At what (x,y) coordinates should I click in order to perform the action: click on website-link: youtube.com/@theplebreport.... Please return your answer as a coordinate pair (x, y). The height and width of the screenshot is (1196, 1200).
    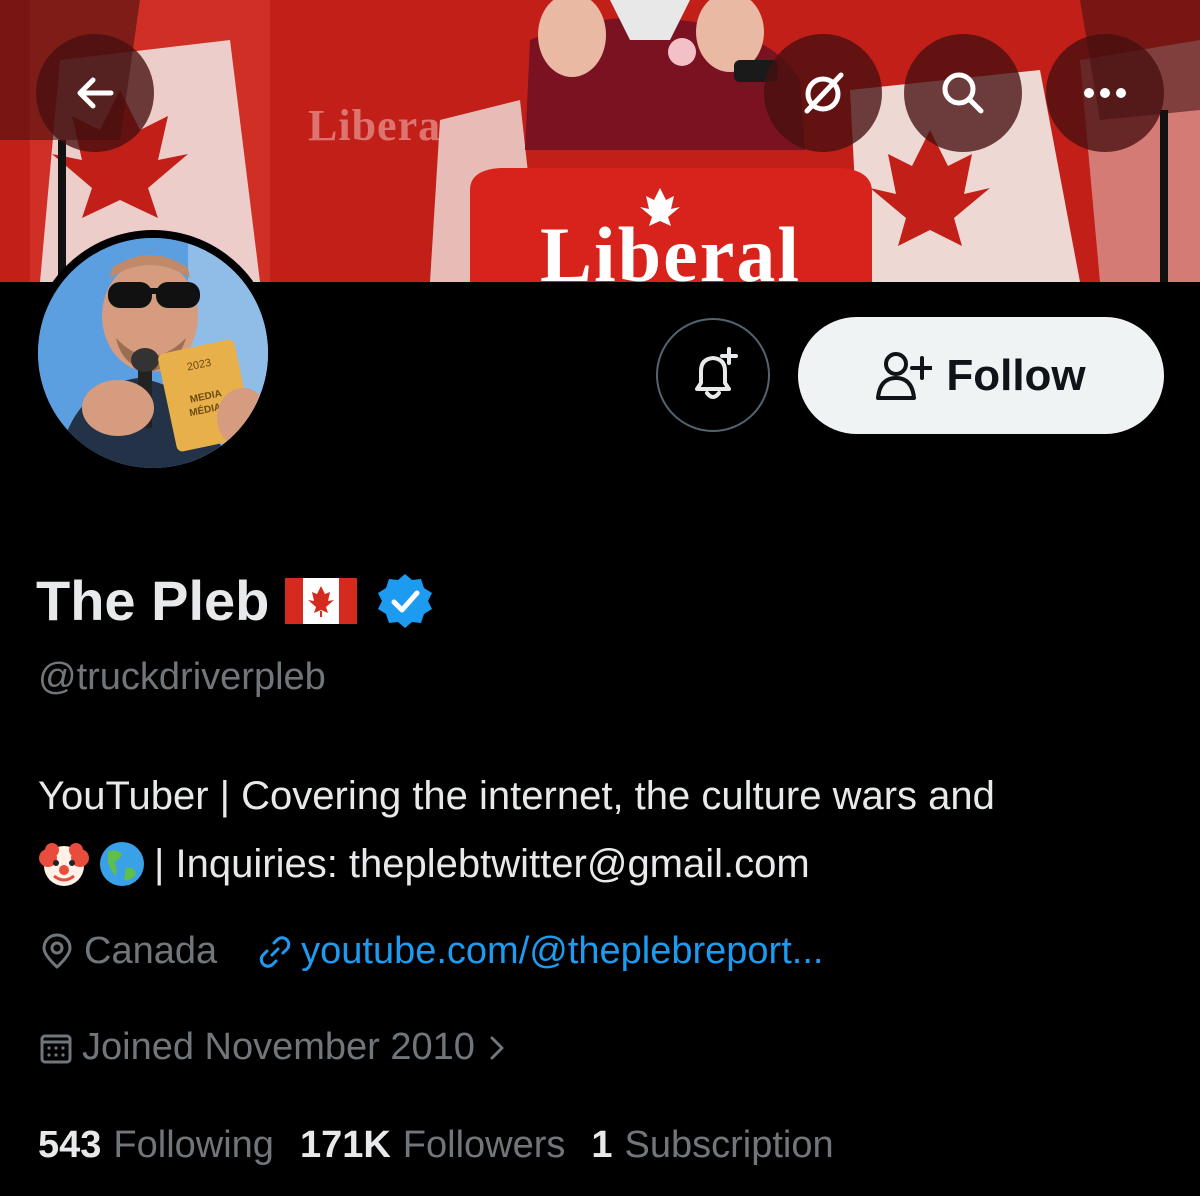
    Looking at the image, I should click on (540, 951).